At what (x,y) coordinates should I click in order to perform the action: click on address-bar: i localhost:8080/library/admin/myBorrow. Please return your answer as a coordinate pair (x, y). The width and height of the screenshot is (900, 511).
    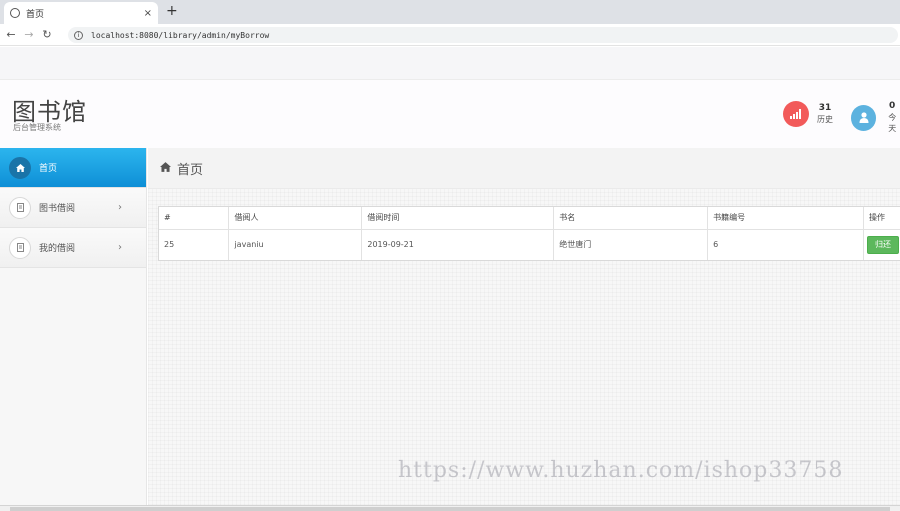
    Looking at the image, I should click on (483, 35).